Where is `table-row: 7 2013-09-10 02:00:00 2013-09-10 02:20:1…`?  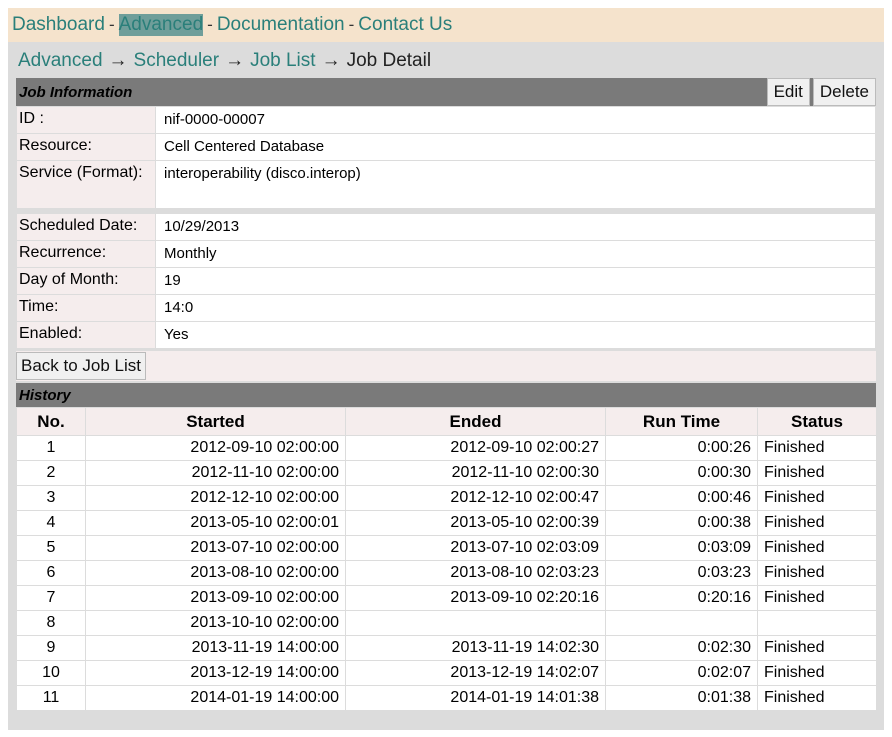 table-row: 7 2013-09-10 02:00:00 2013-09-10 02:20:1… is located at coordinates (446, 598).